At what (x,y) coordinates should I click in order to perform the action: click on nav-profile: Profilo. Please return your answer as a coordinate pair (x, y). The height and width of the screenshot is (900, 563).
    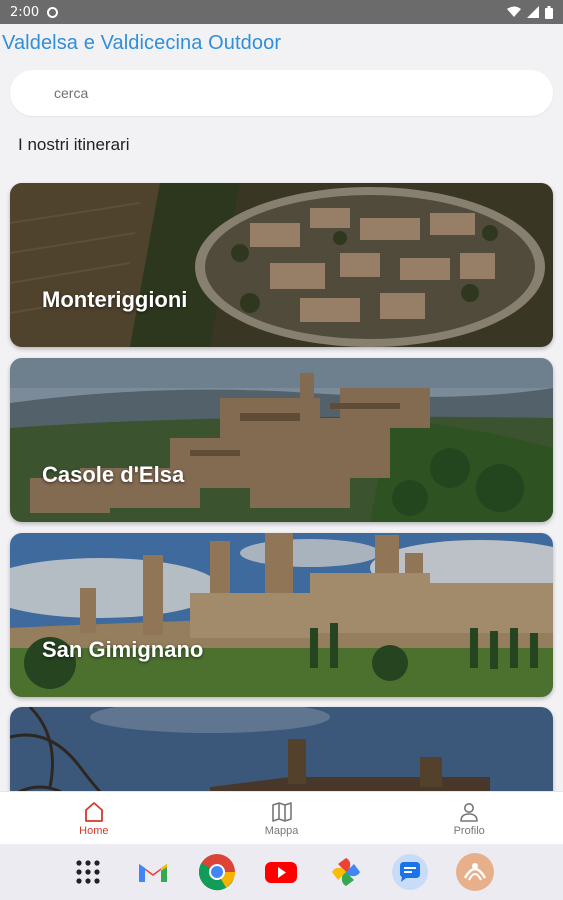
    Looking at the image, I should click on (469, 818).